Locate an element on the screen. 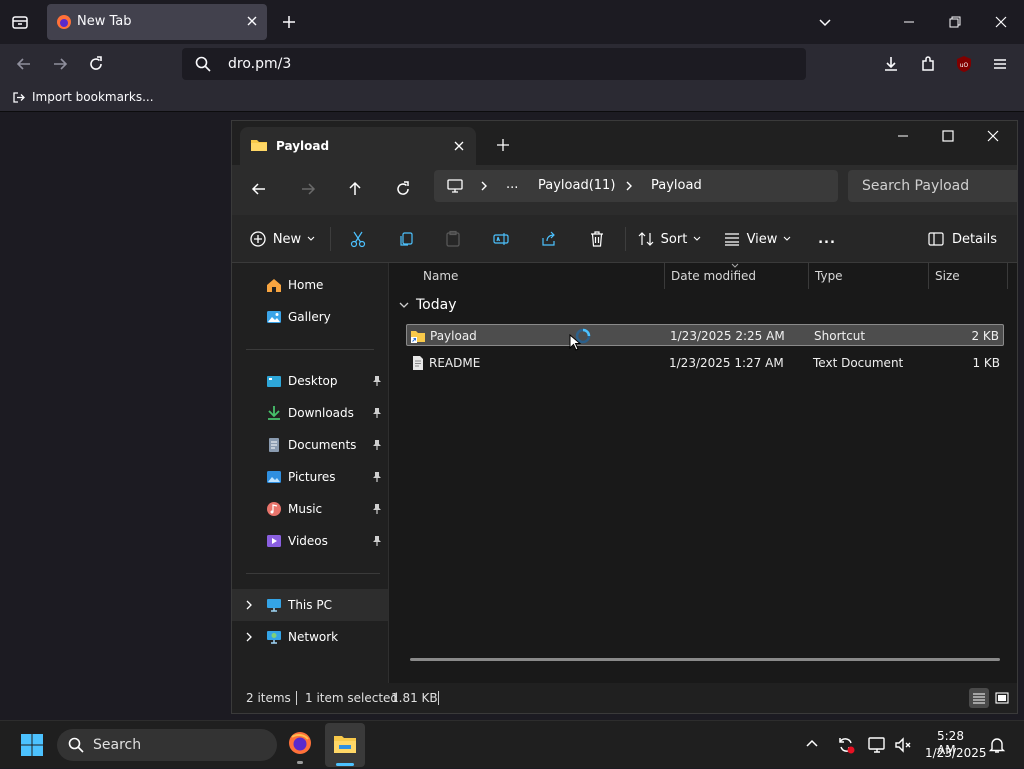 Image resolution: width=1024 pixels, height=769 pixels. group-header-label: Today is located at coordinates (436, 305).